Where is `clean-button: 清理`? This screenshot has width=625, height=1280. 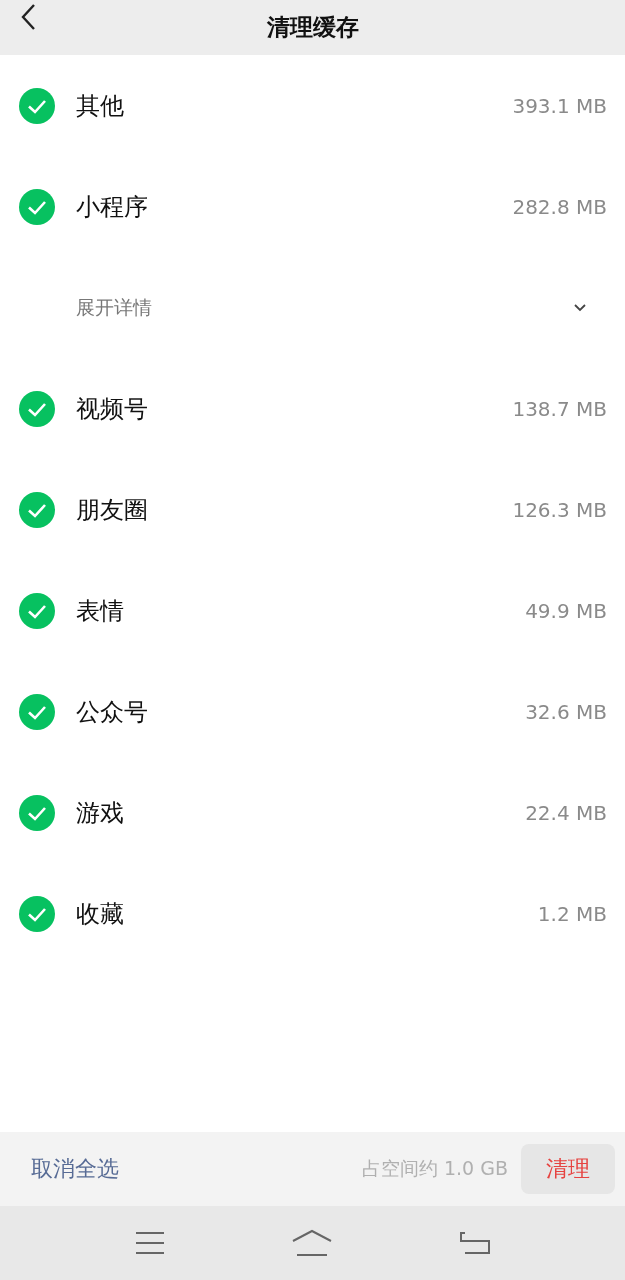
clean-button: 清理 is located at coordinates (568, 1169).